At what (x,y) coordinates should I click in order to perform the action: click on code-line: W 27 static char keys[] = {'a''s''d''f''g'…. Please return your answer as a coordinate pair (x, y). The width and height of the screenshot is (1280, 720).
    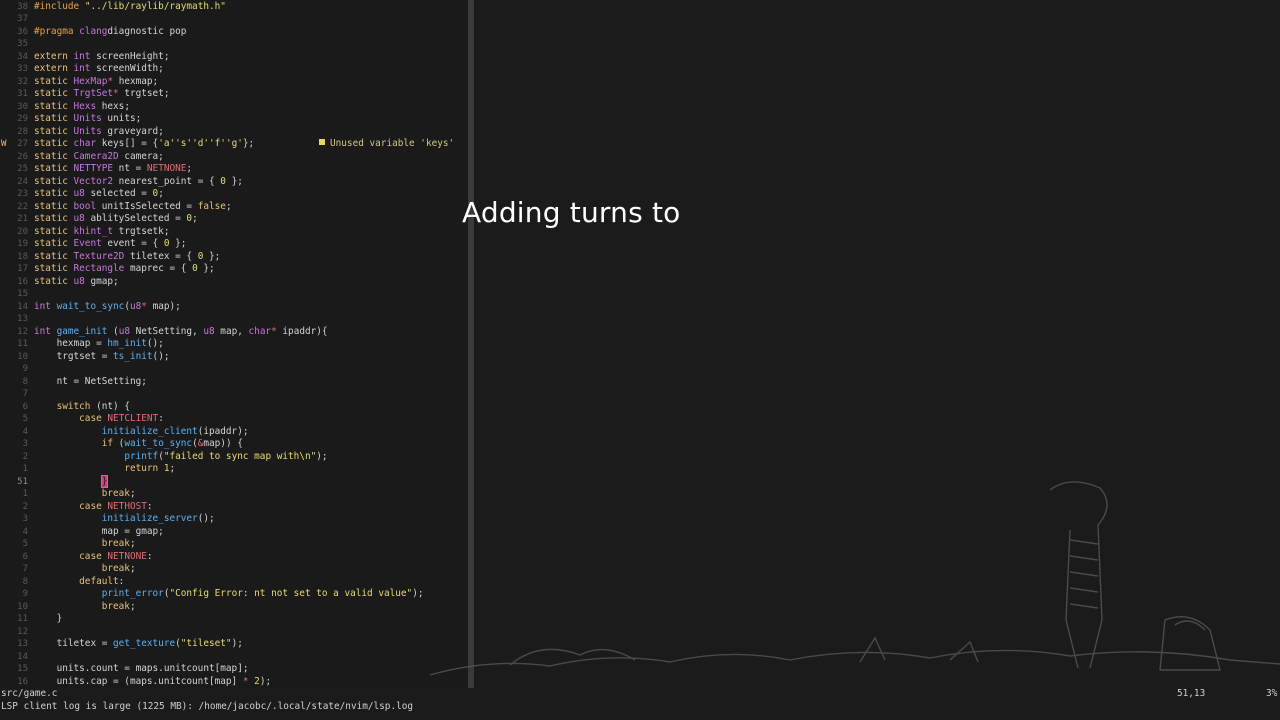
    Looking at the image, I should click on (234, 144).